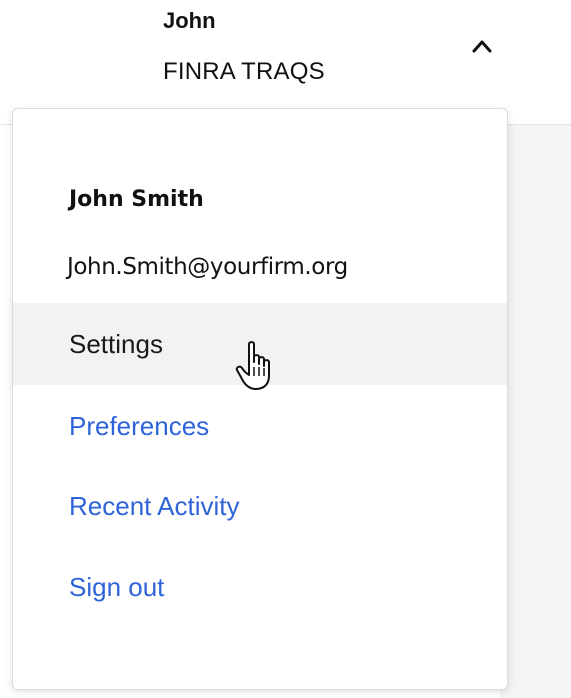 Image resolution: width=571 pixels, height=698 pixels. What do you see at coordinates (535, 411) in the screenshot?
I see `page-backdrop` at bounding box center [535, 411].